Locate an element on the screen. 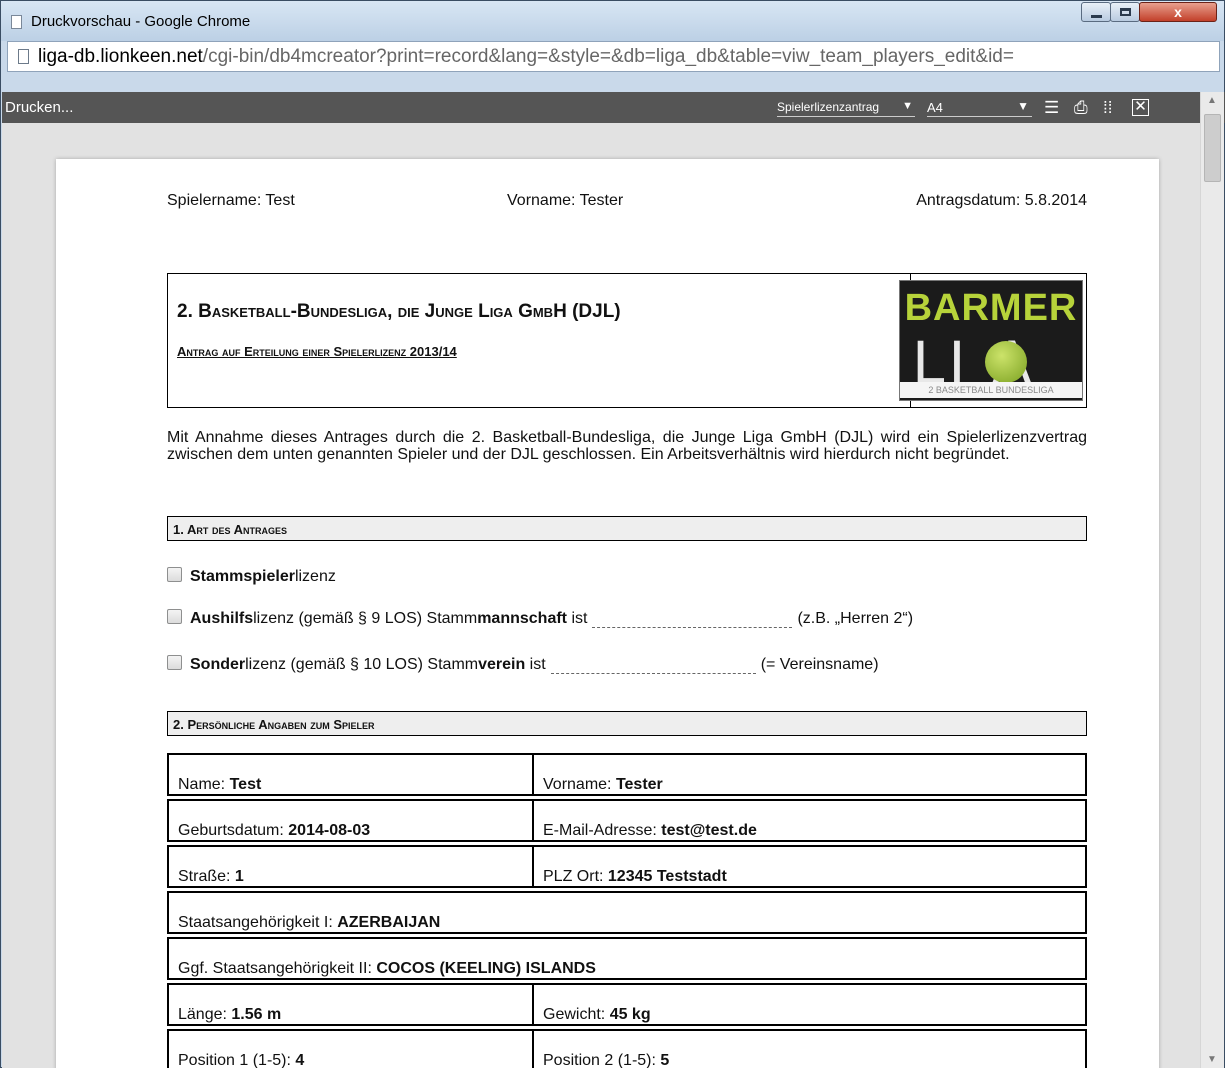 The width and height of the screenshot is (1225, 1068). close-icon: x is located at coordinates (1178, 12).